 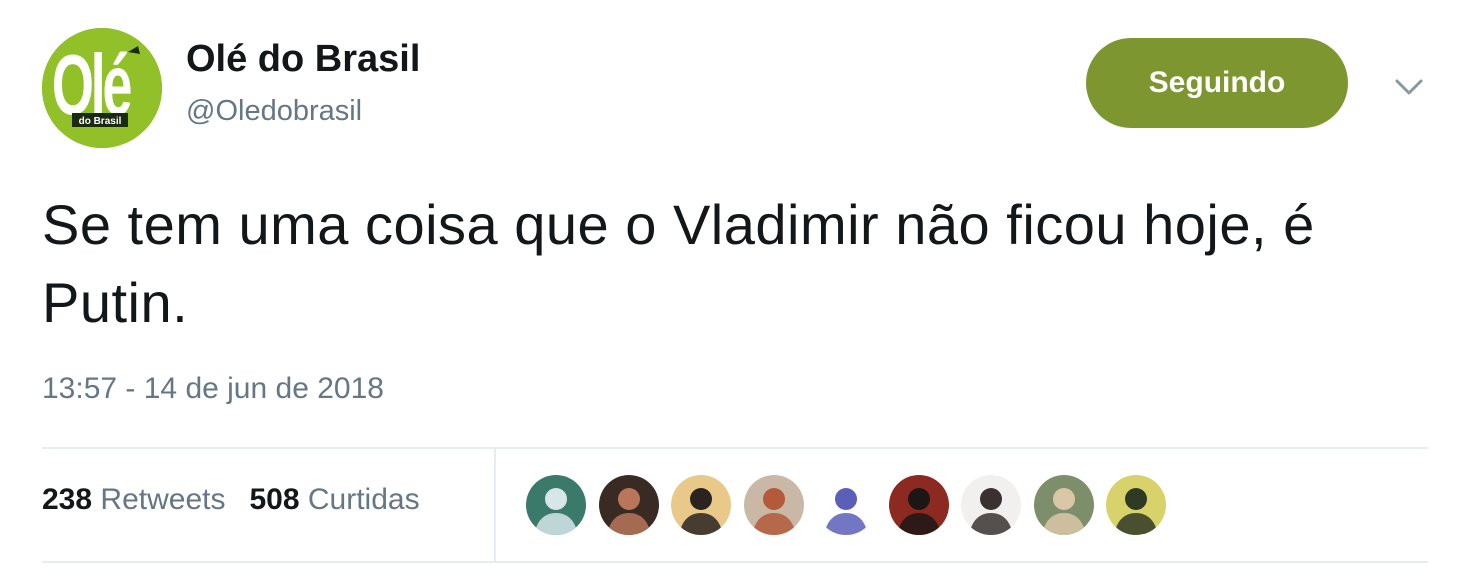 I want to click on likes-stat: 508 Curtidas, so click(x=334, y=499).